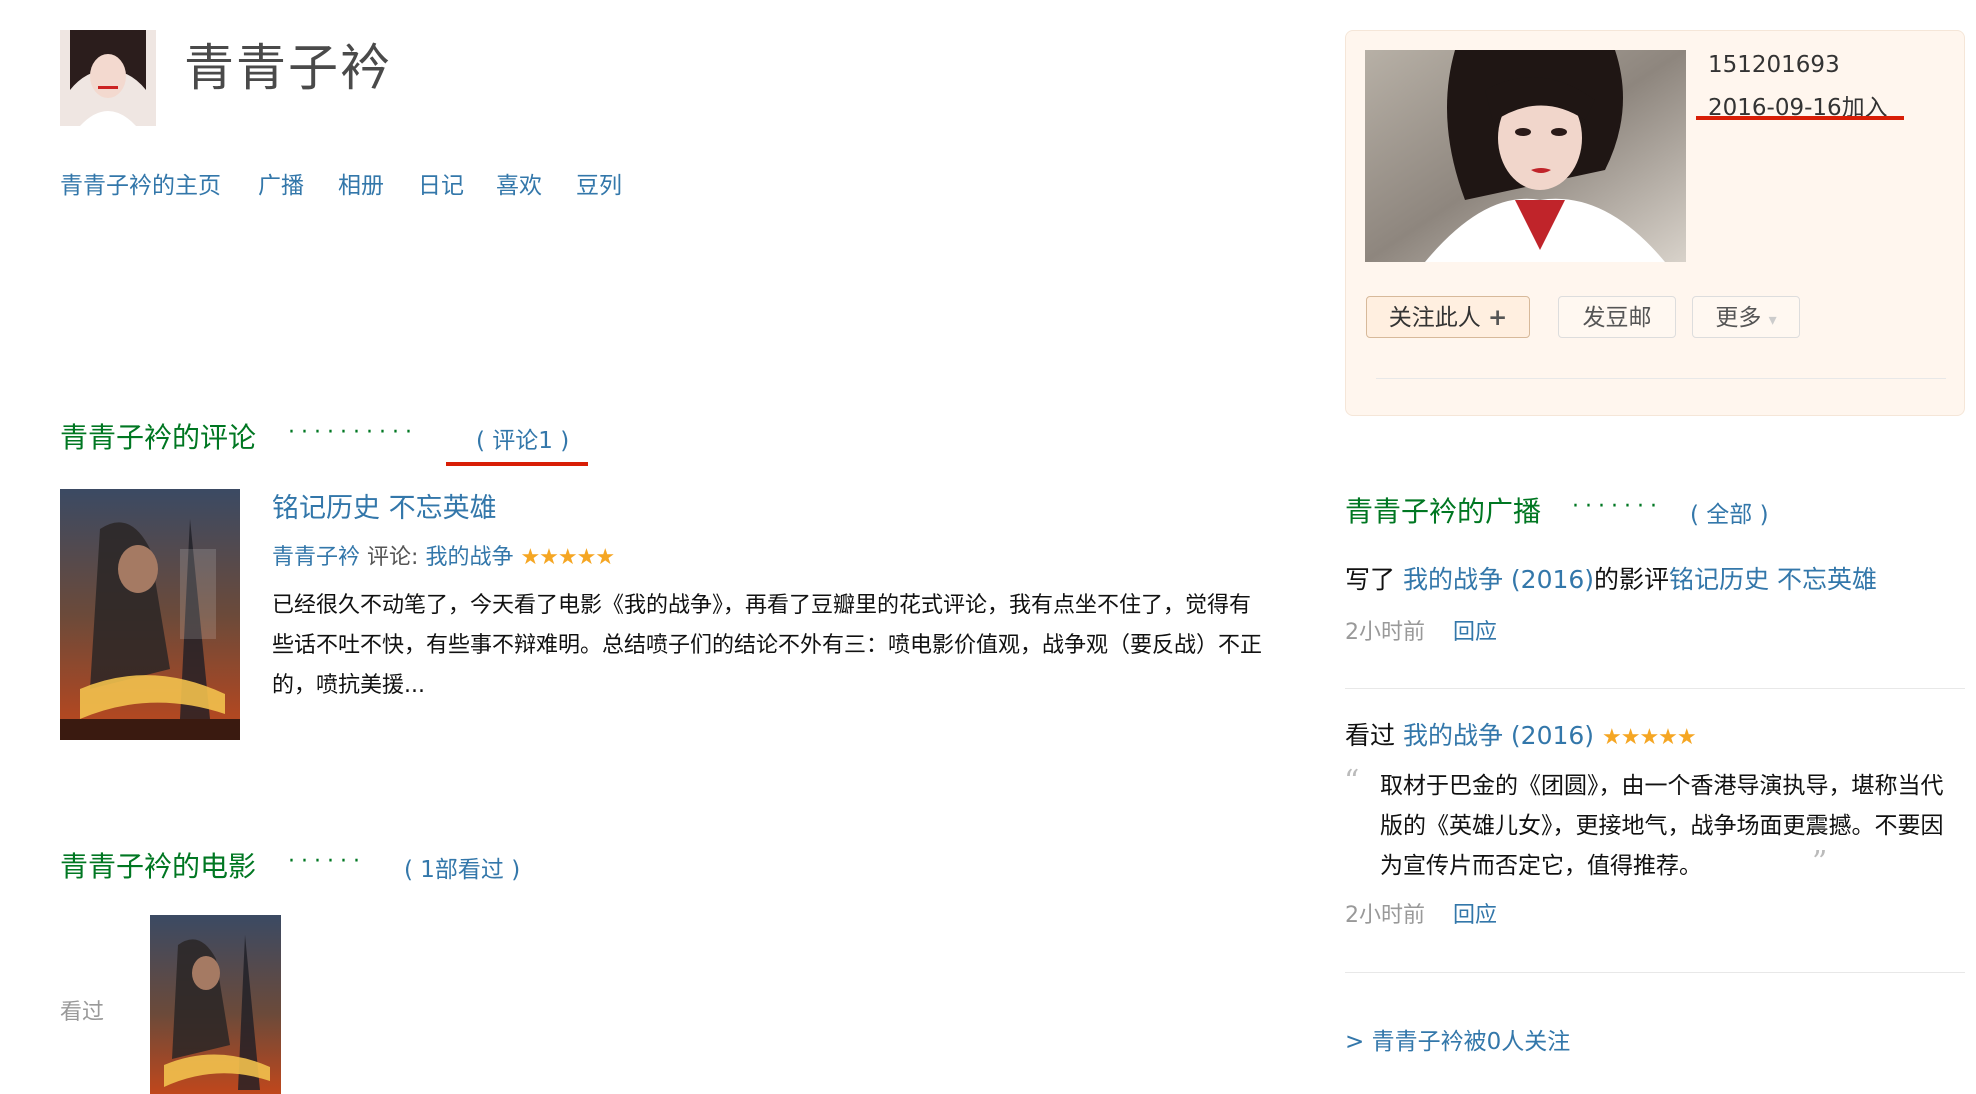  What do you see at coordinates (158, 866) in the screenshot?
I see `movies-section-title: 青青子衿的电影` at bounding box center [158, 866].